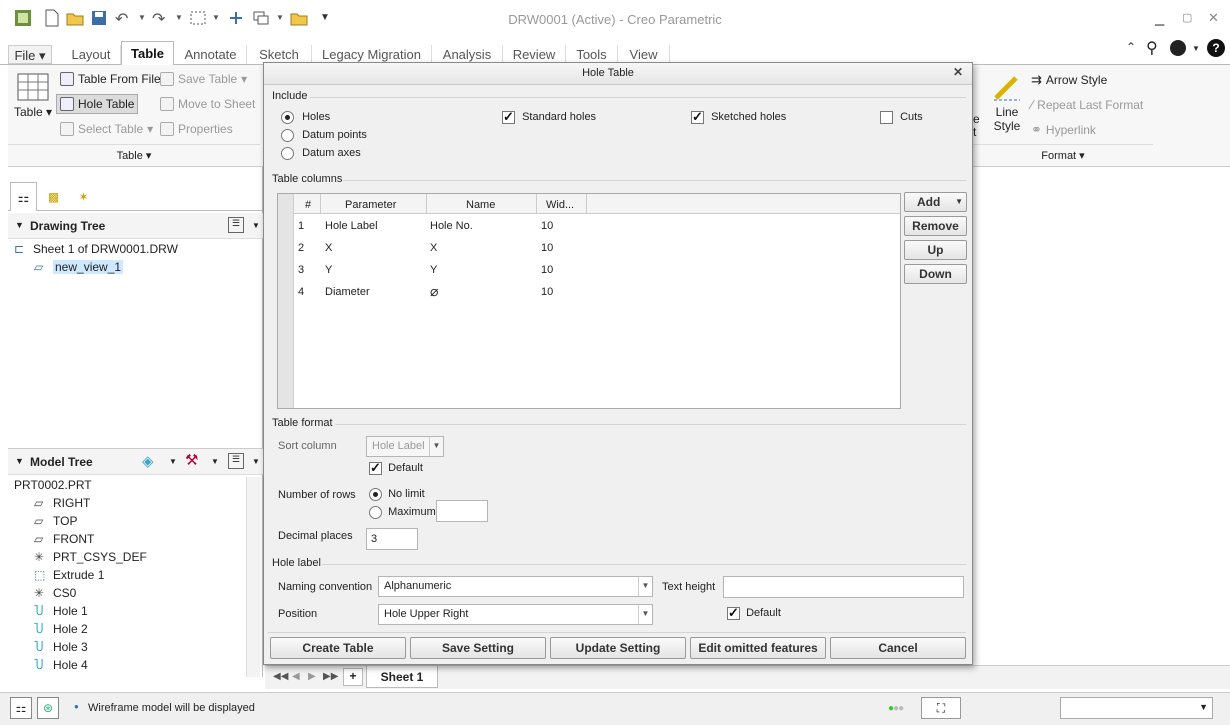 The height and width of the screenshot is (725, 1230). Describe the element at coordinates (312, 676) in the screenshot. I see `next-sheet-icon: ▶` at that location.